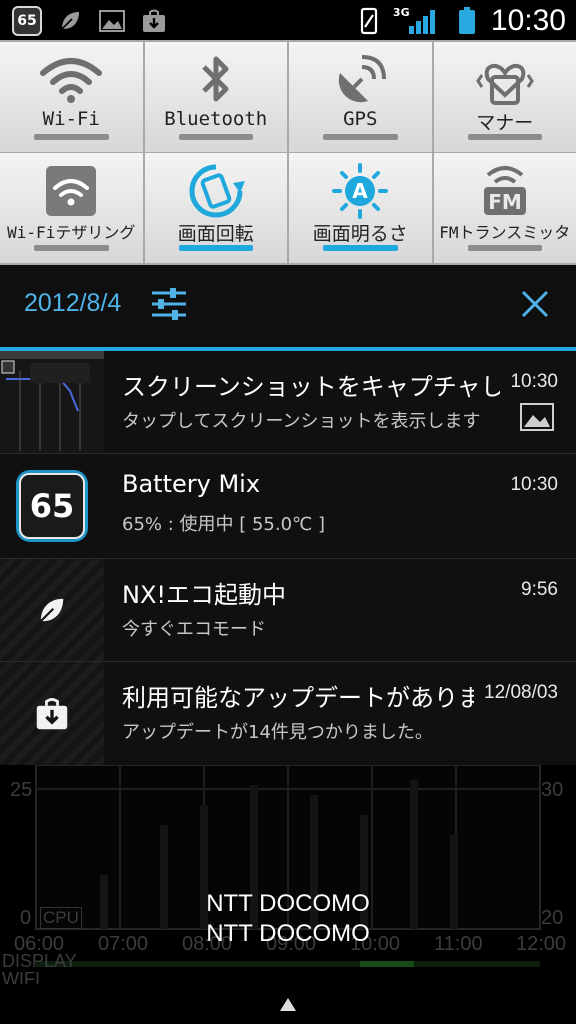 The image size is (576, 1024). I want to click on wifi-icon, so click(71, 80).